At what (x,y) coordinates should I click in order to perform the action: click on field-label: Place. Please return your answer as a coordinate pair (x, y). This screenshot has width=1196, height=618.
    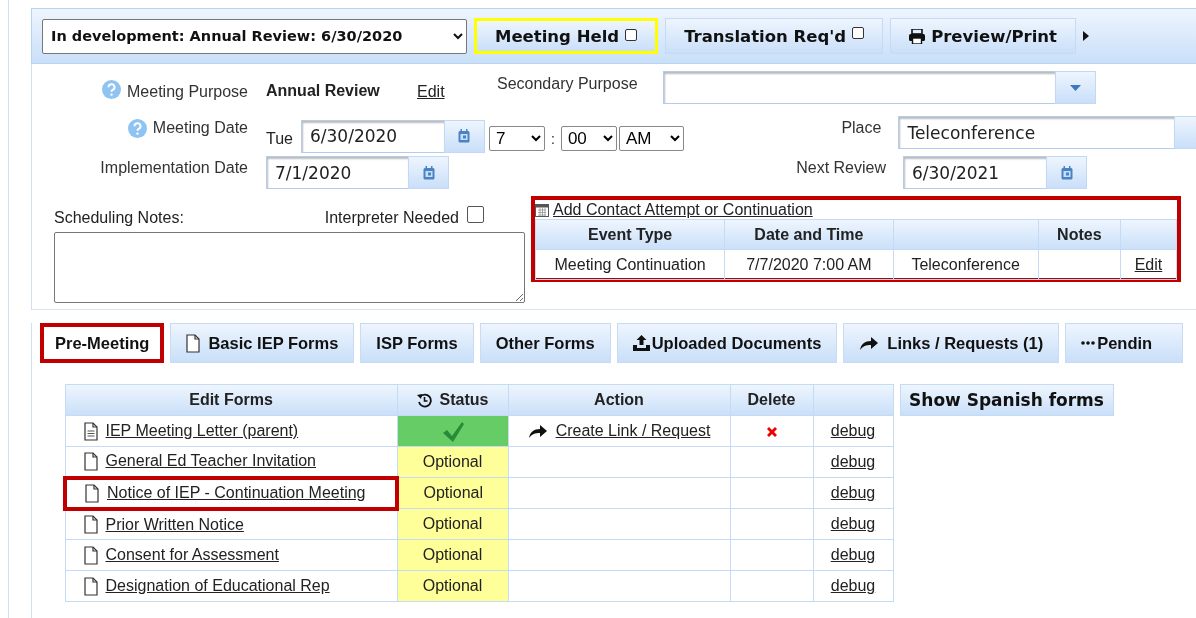
    Looking at the image, I should click on (861, 127).